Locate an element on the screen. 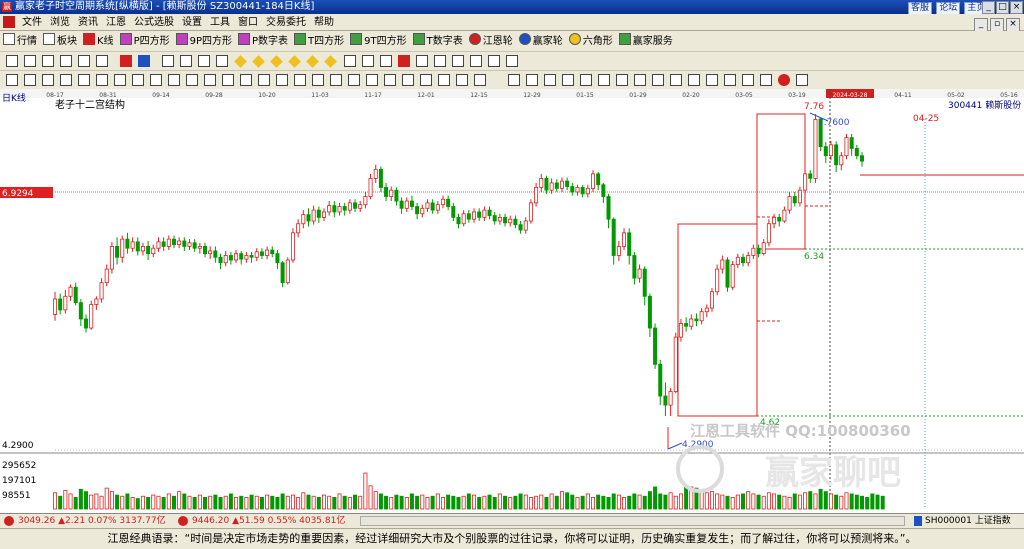  sz-index-icon is located at coordinates (183, 521).